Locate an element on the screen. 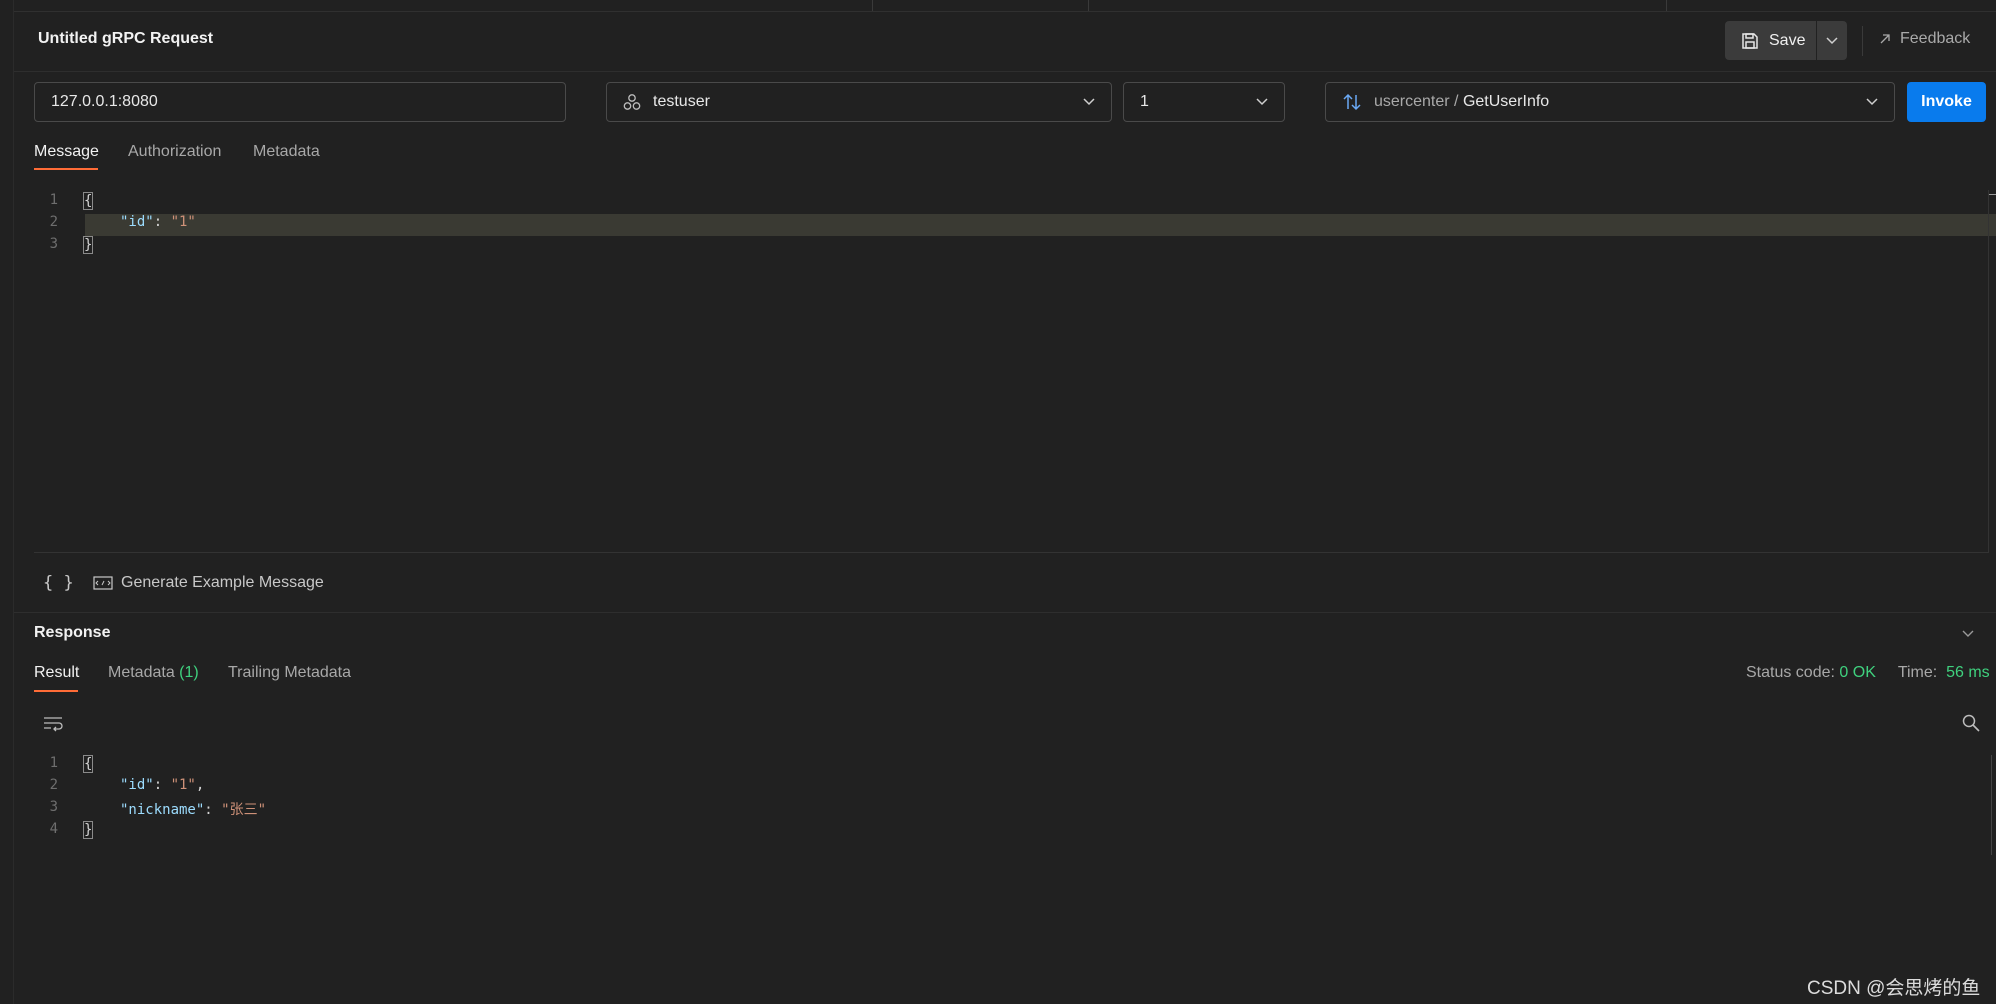 This screenshot has width=1996, height=1004. editor-bottom-border is located at coordinates (1011, 552).